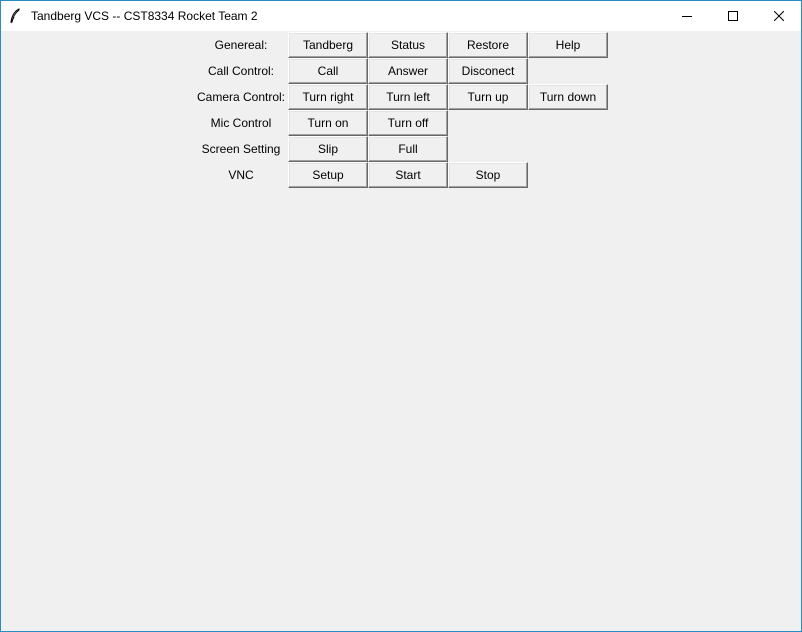 The image size is (802, 632). Describe the element at coordinates (488, 97) in the screenshot. I see `turn-up-button: Turn up` at that location.